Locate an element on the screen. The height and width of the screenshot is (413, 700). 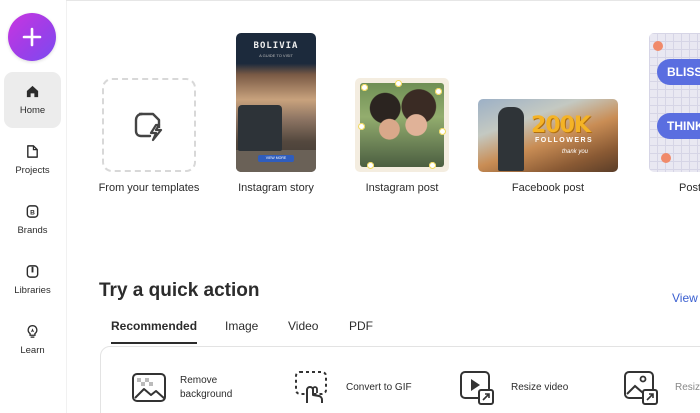
thumb-photo is located at coordinates (402, 125).